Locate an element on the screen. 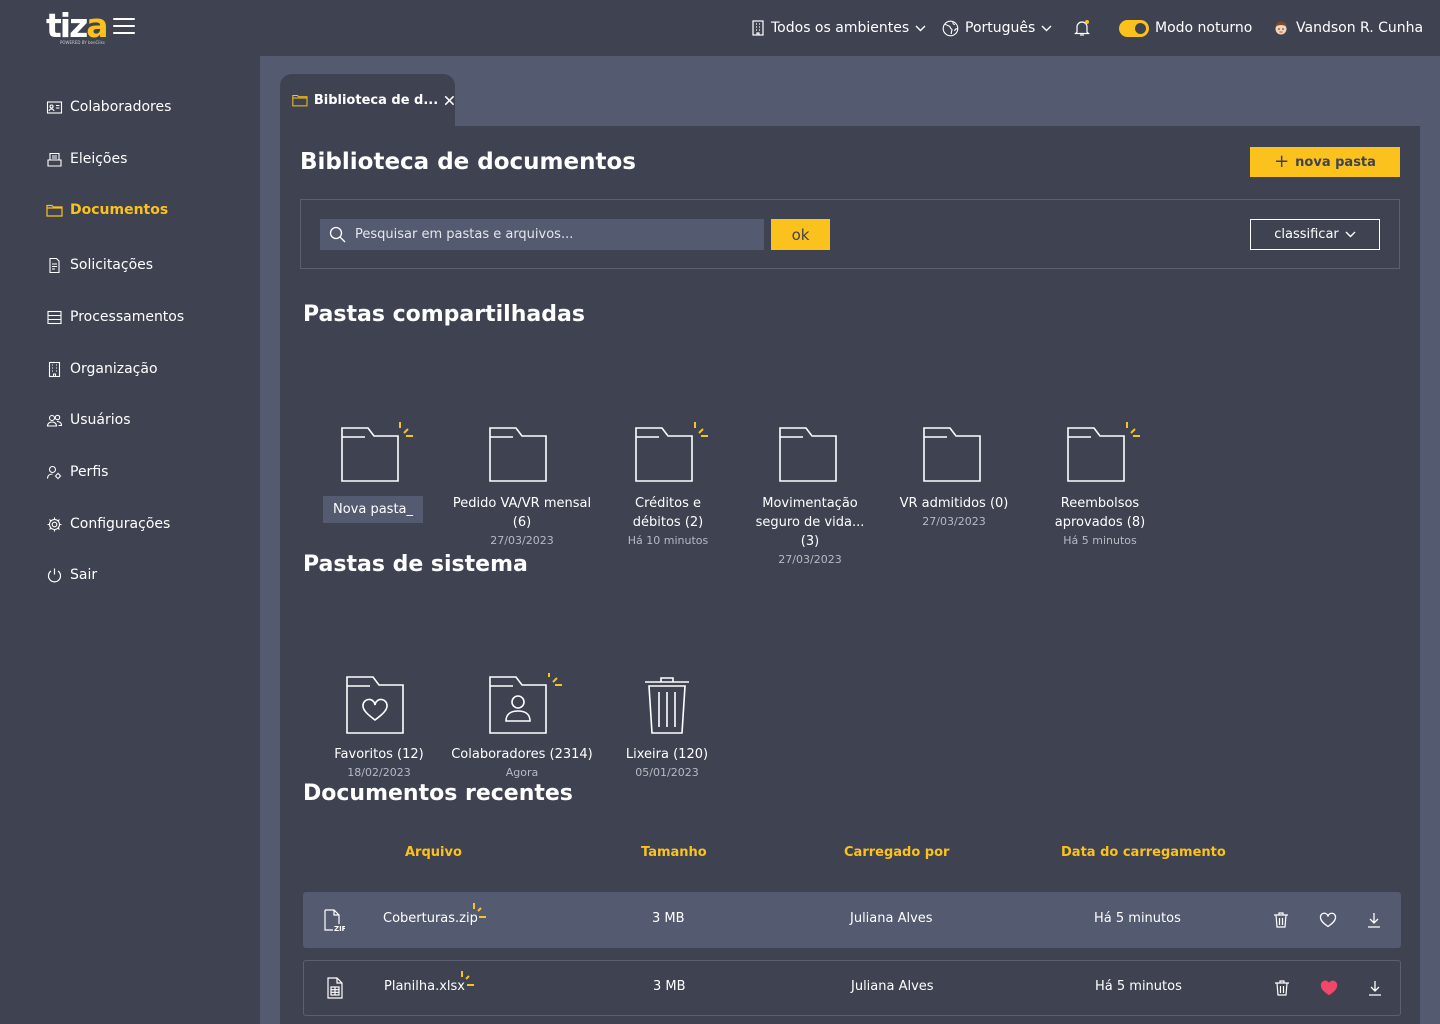 The image size is (1440, 1024). ballot-box-icon is located at coordinates (54, 159).